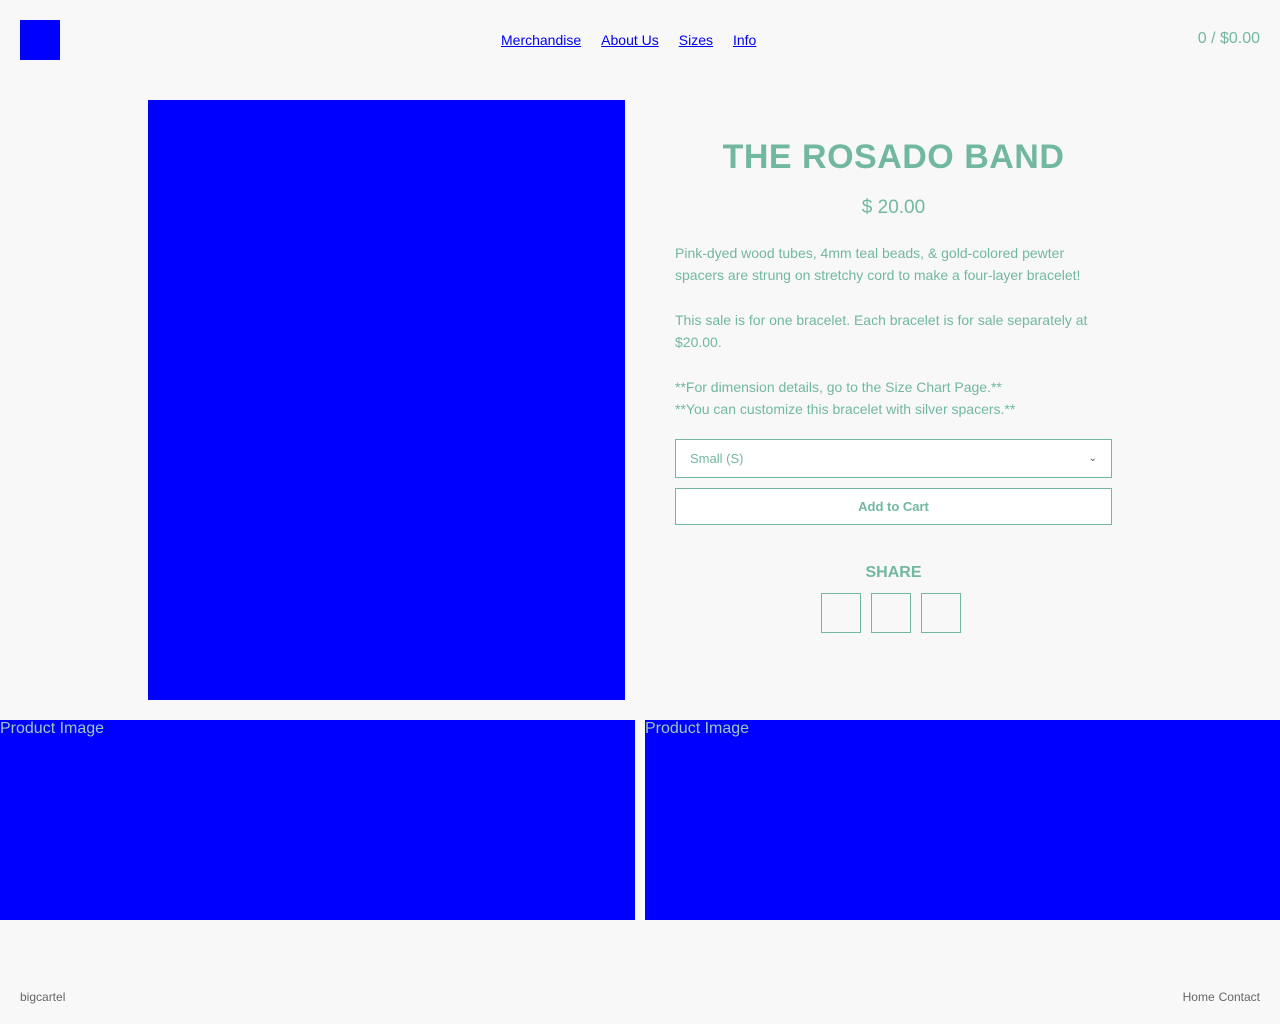  Describe the element at coordinates (42, 997) in the screenshot. I see `footer-credit: bigcartel` at that location.